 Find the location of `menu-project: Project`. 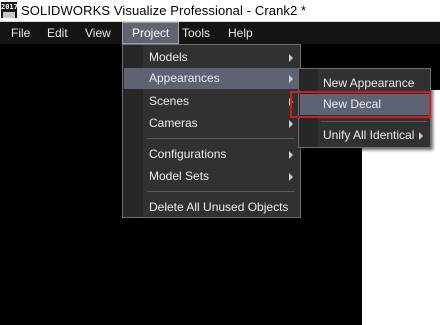

menu-project: Project is located at coordinates (151, 33).